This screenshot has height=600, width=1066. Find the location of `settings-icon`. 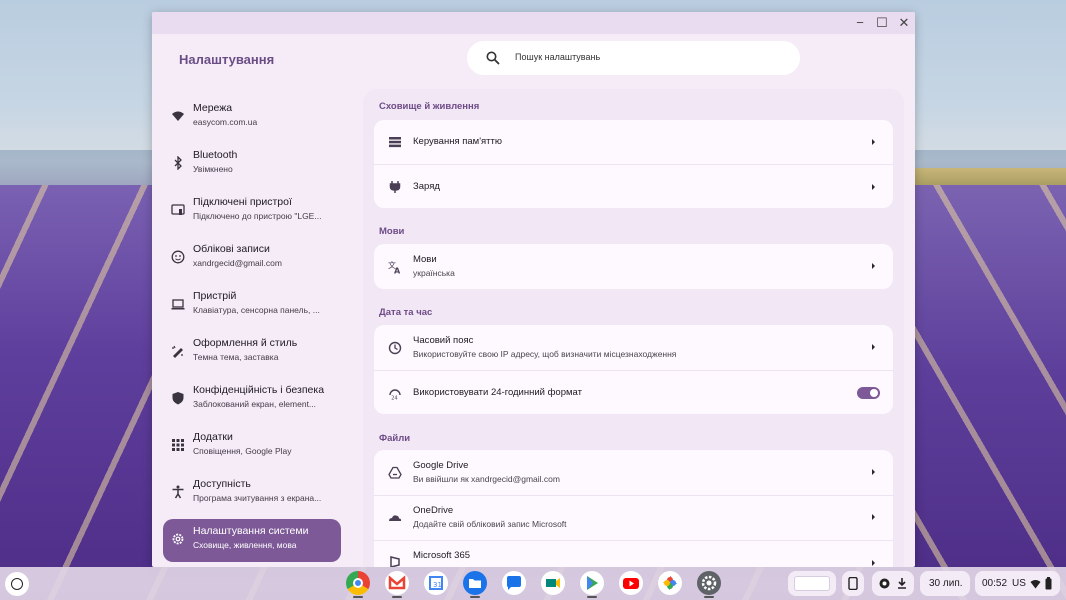

settings-icon is located at coordinates (709, 584).